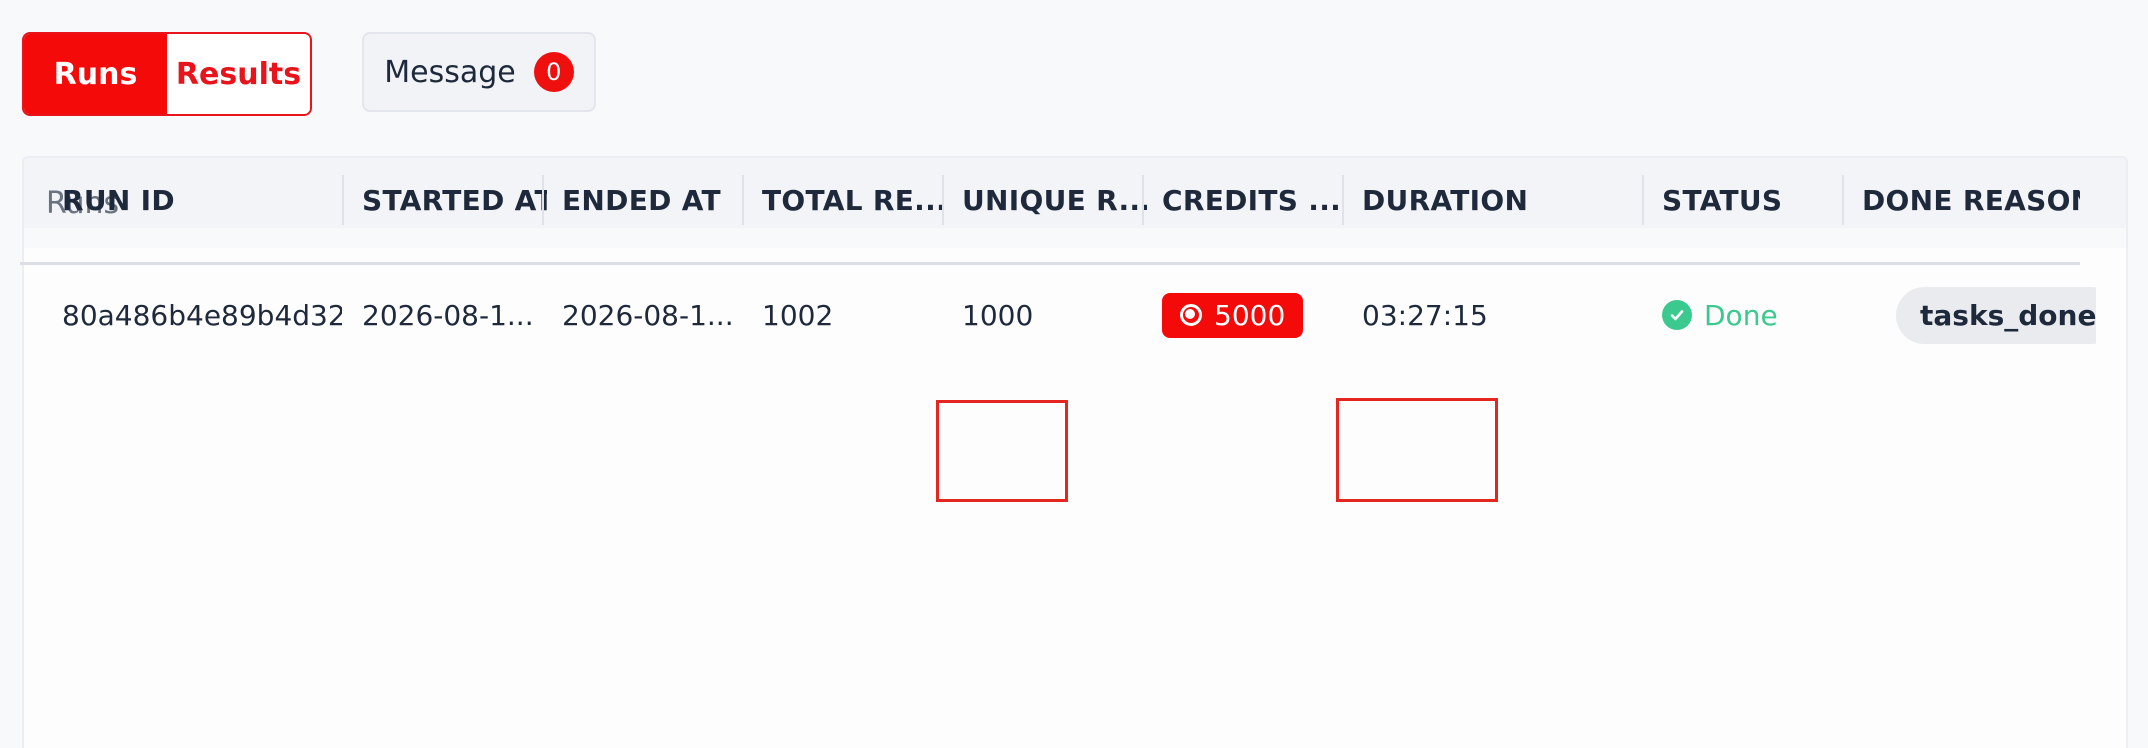 This screenshot has height=748, width=2148. I want to click on cell-status: Done, so click(1752, 315).